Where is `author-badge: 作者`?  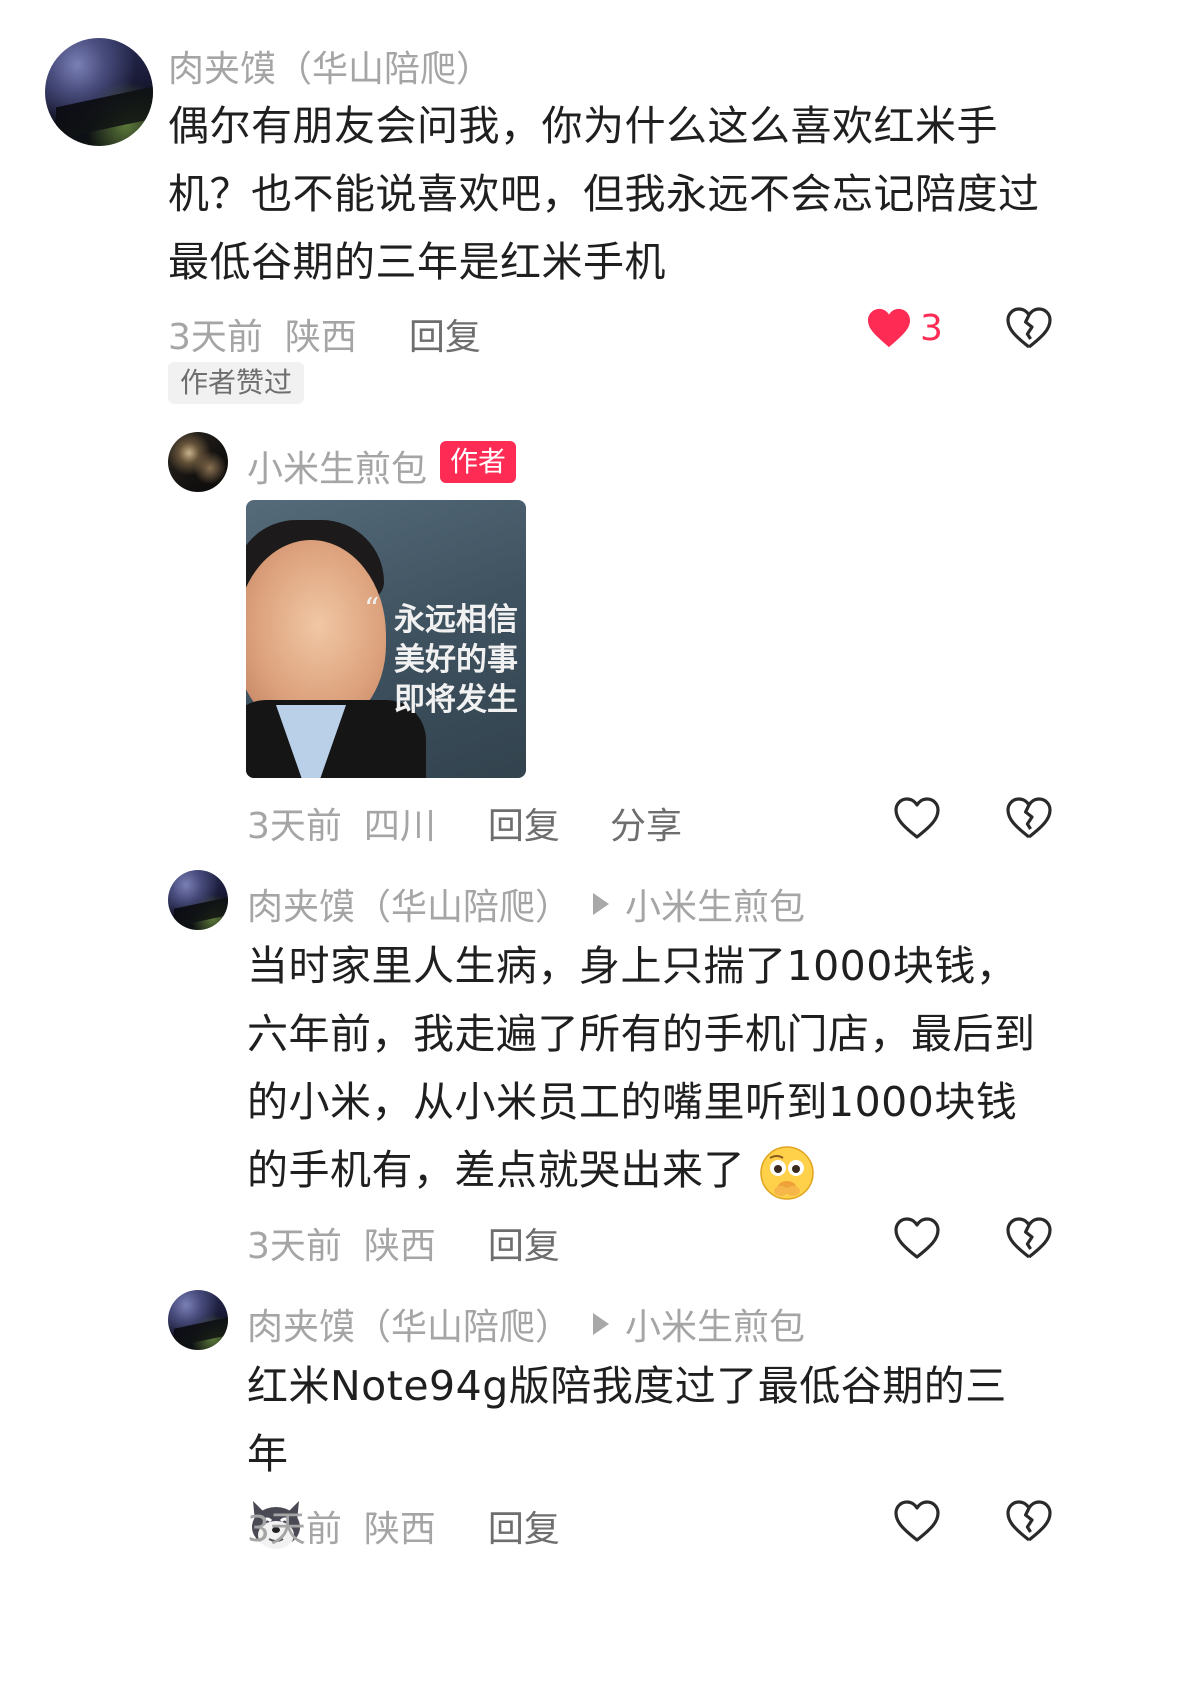
author-badge: 作者 is located at coordinates (478, 462).